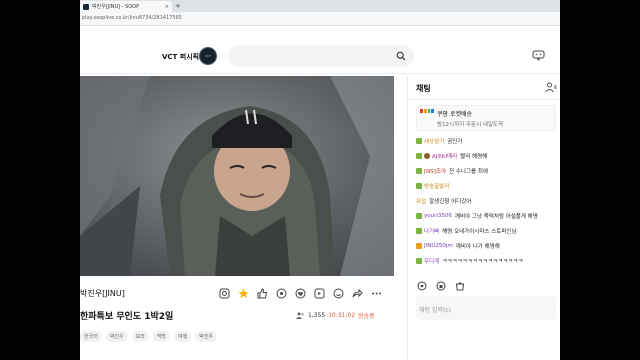 Image resolution: width=640 pixels, height=360 pixels. What do you see at coordinates (243, 293) in the screenshot?
I see `star-icon` at bounding box center [243, 293].